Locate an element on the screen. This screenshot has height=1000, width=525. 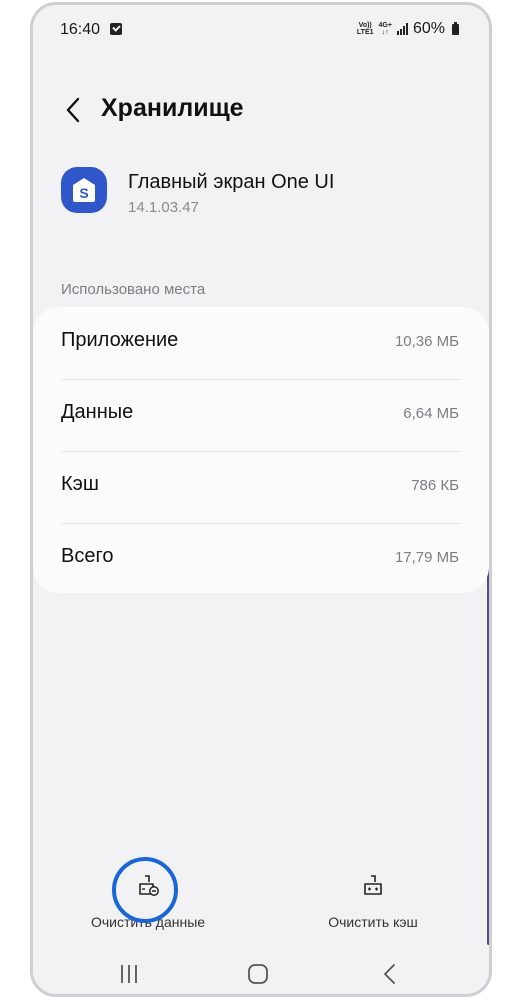
home-icon is located at coordinates (258, 974).